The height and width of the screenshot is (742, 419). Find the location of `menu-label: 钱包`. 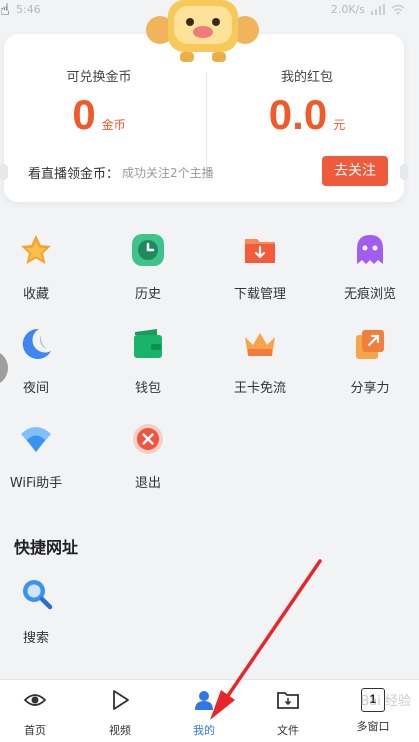

menu-label: 钱包 is located at coordinates (147, 388).